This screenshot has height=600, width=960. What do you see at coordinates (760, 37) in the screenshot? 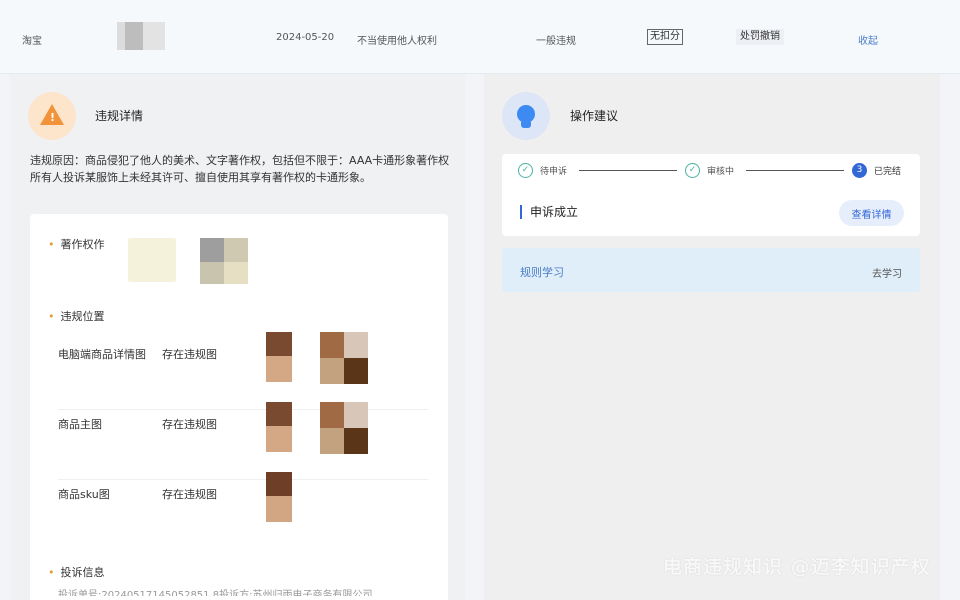
I see `penalty-status-badge: 处罚撤销` at bounding box center [760, 37].